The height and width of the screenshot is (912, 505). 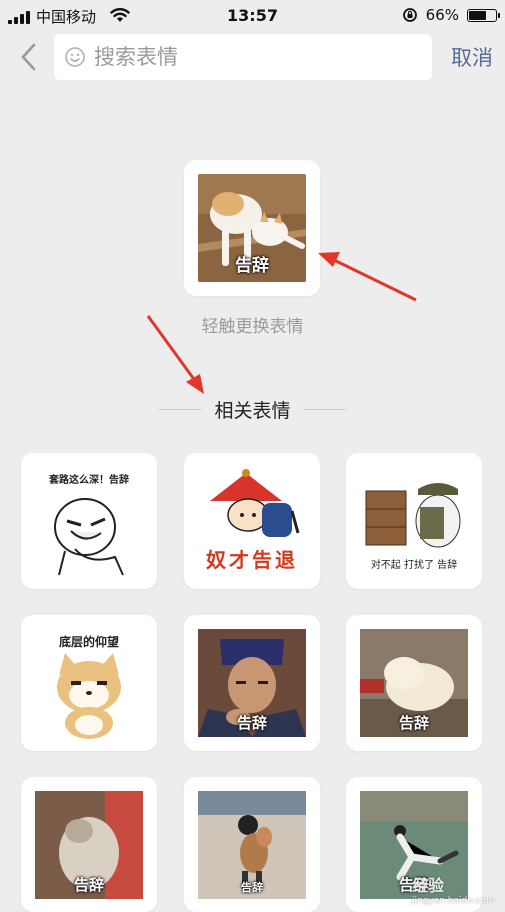 What do you see at coordinates (427, 885) in the screenshot?
I see `watermark-logo: 经验` at bounding box center [427, 885].